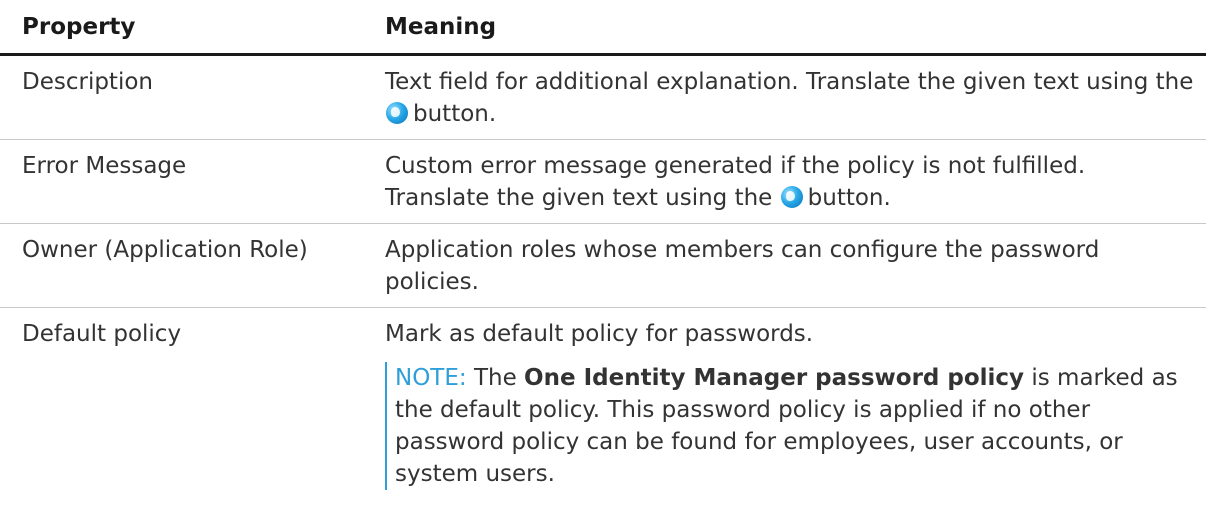  Describe the element at coordinates (192, 28) in the screenshot. I see `column-header-property: Property` at that location.